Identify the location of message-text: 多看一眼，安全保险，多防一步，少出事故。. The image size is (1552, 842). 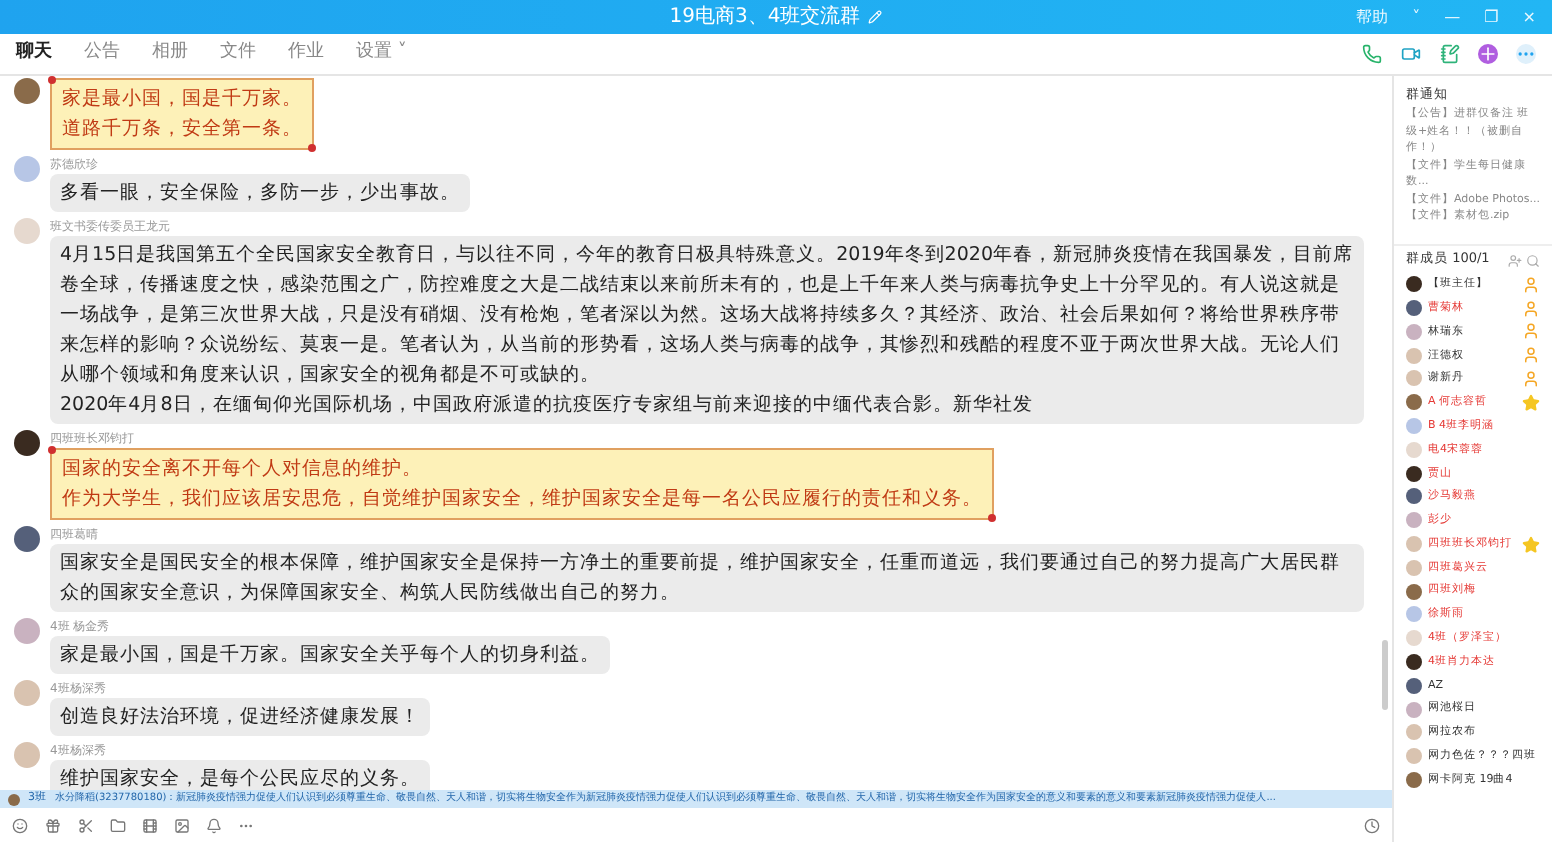
(260, 194).